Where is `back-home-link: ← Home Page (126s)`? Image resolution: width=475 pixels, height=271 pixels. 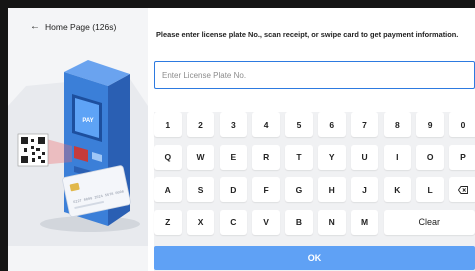
back-home-link: ← Home Page (126s) is located at coordinates (73, 27).